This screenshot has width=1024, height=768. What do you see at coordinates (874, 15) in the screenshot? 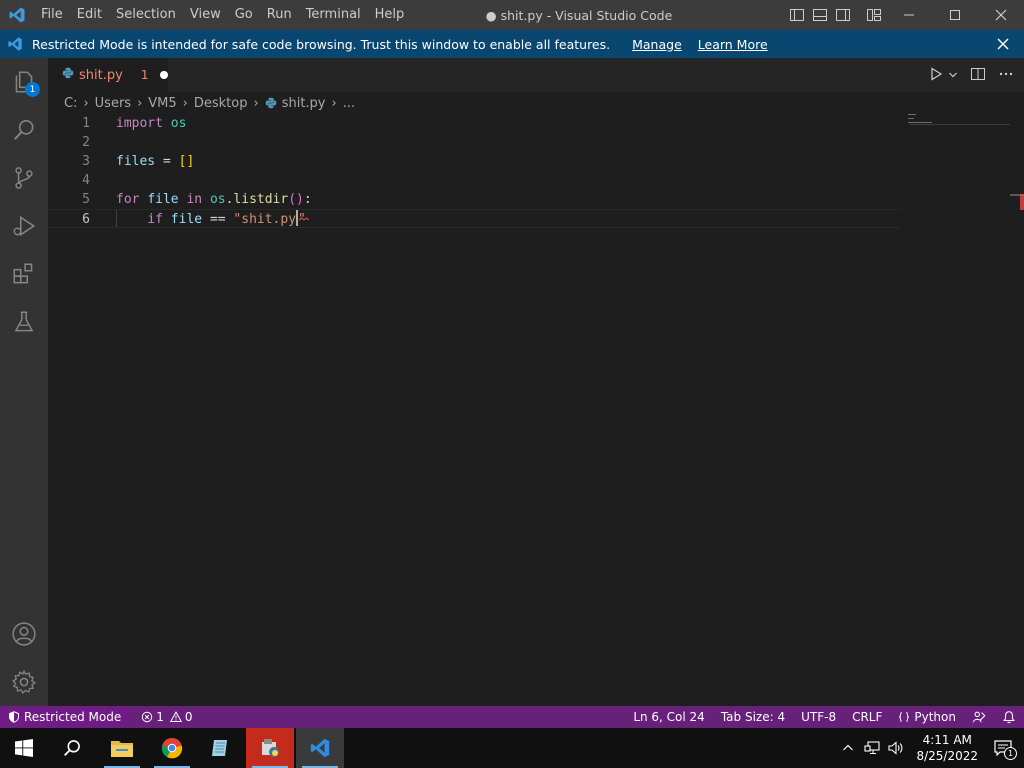
I see `customize-layout-icon` at bounding box center [874, 15].